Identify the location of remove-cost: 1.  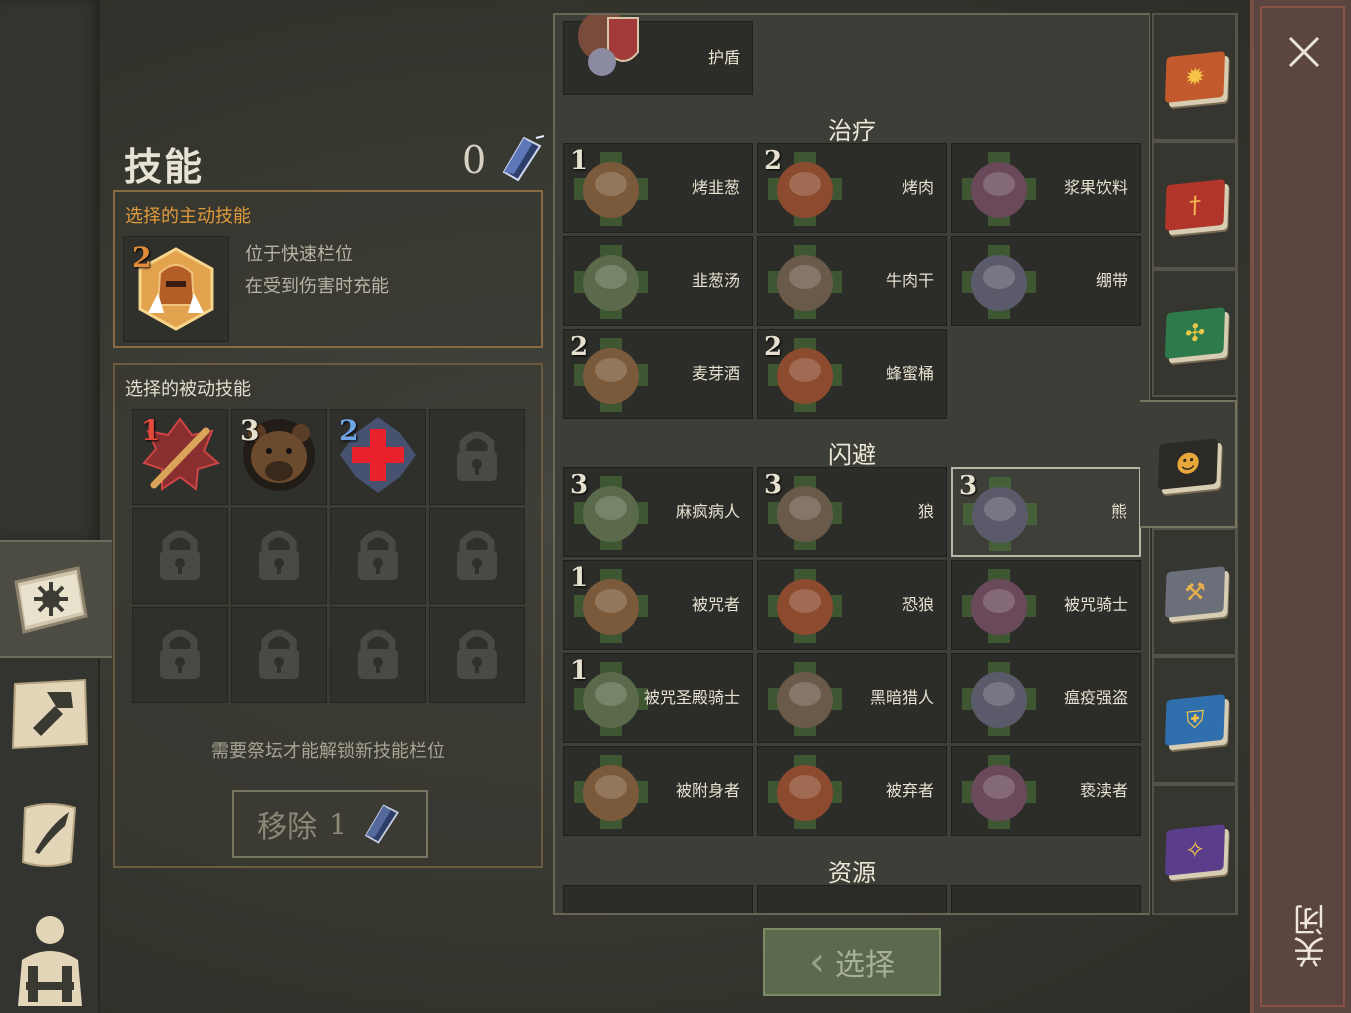
(338, 824).